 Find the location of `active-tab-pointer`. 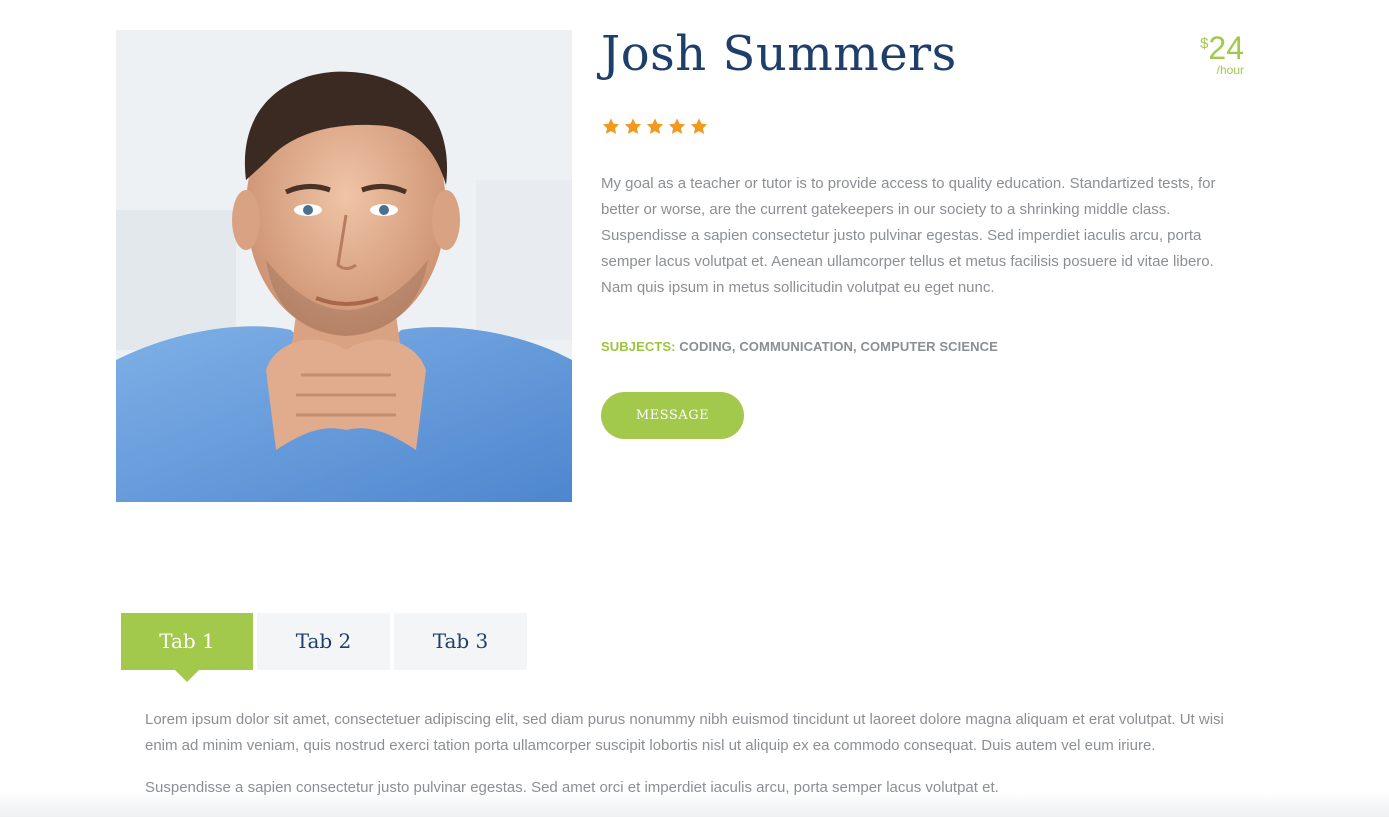

active-tab-pointer is located at coordinates (187, 676).